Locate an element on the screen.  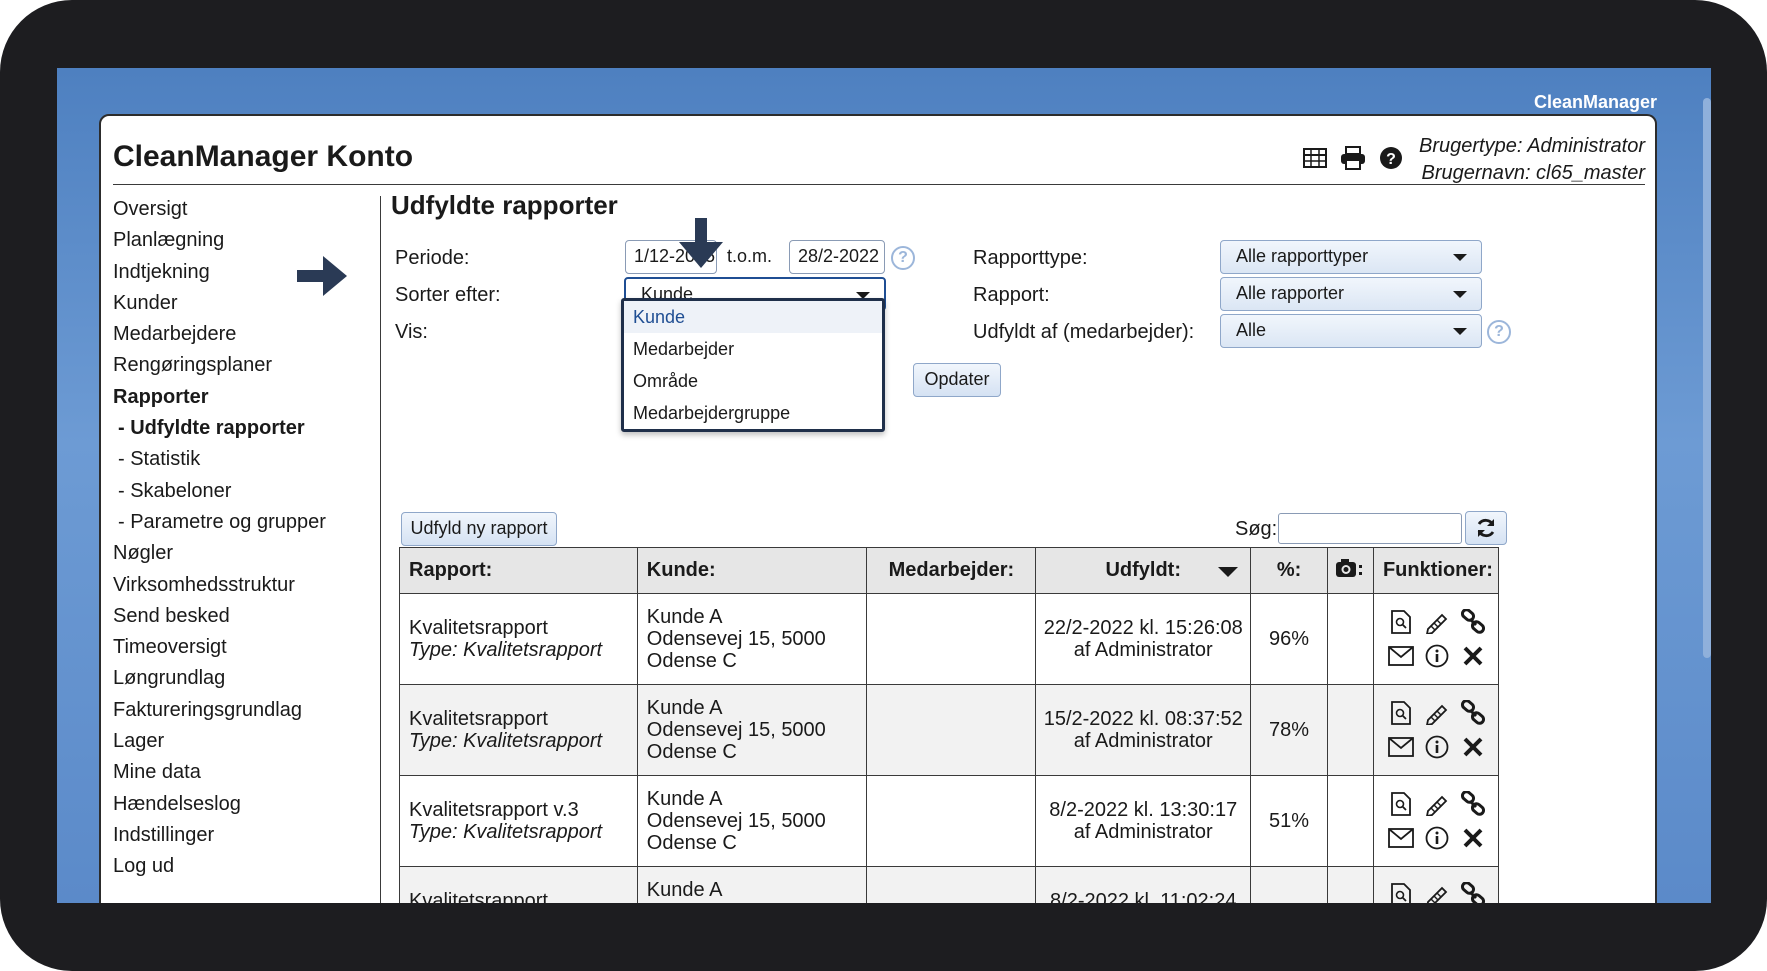
sidebar-item-oversigt: Oversigt is located at coordinates (243, 209).